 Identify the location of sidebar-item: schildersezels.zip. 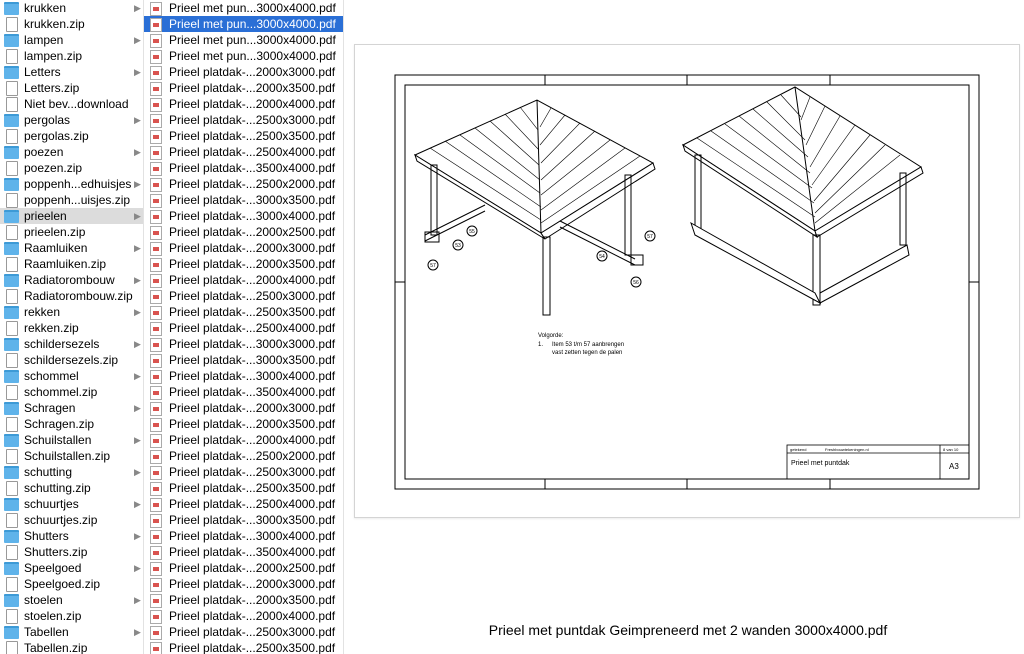
(71, 360).